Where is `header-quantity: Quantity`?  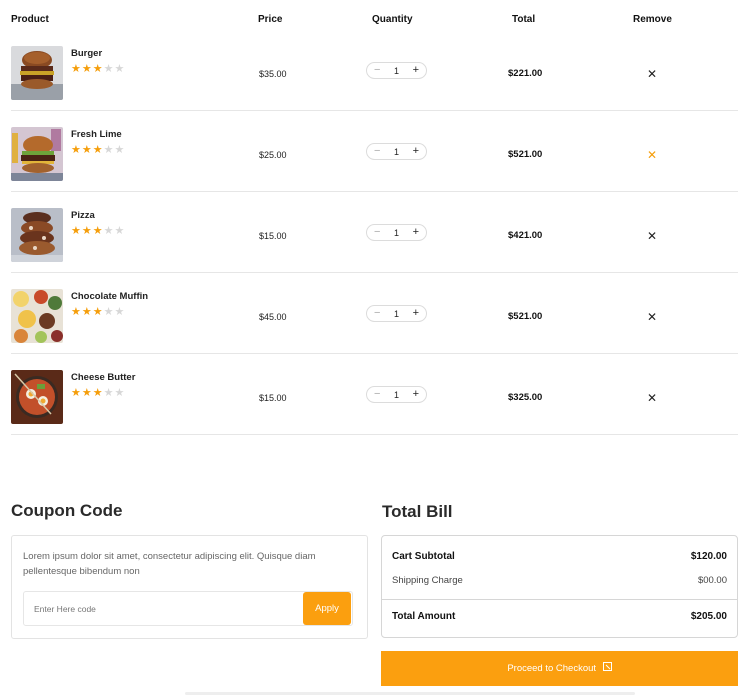 header-quantity: Quantity is located at coordinates (392, 19).